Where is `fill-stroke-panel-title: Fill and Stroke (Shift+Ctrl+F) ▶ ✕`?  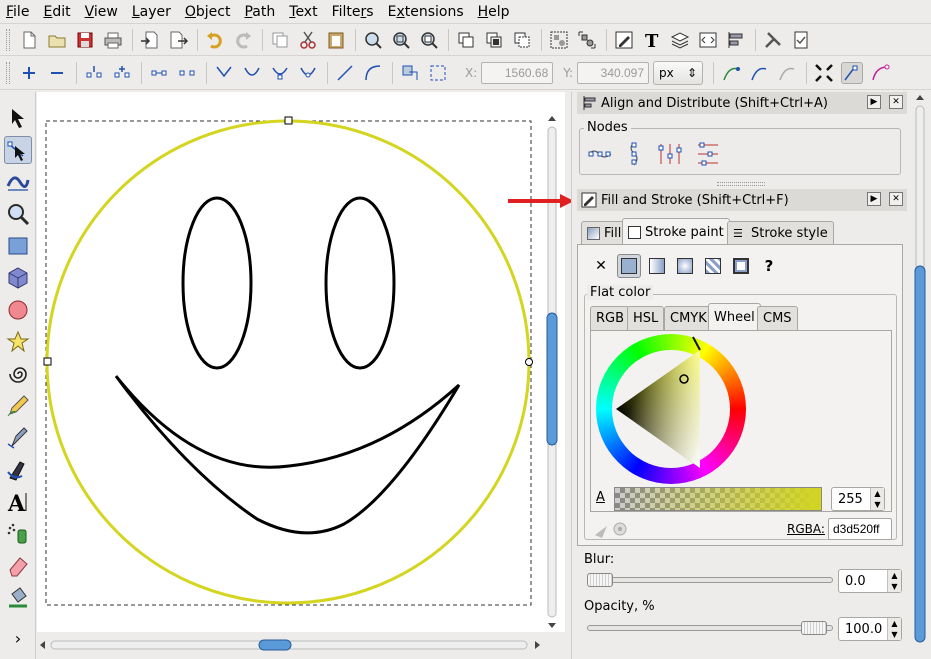 fill-stroke-panel-title: Fill and Stroke (Shift+Ctrl+F) ▶ ✕ is located at coordinates (742, 200).